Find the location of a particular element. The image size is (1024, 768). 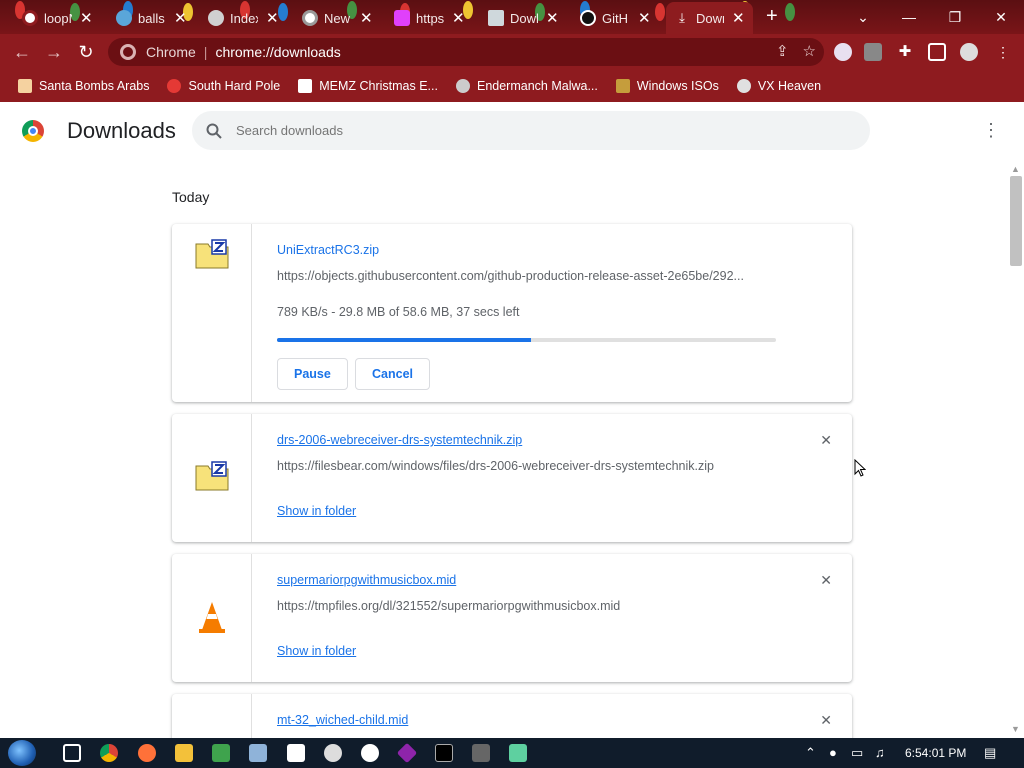

more-actions-icon: ⋮ is located at coordinates (991, 130).